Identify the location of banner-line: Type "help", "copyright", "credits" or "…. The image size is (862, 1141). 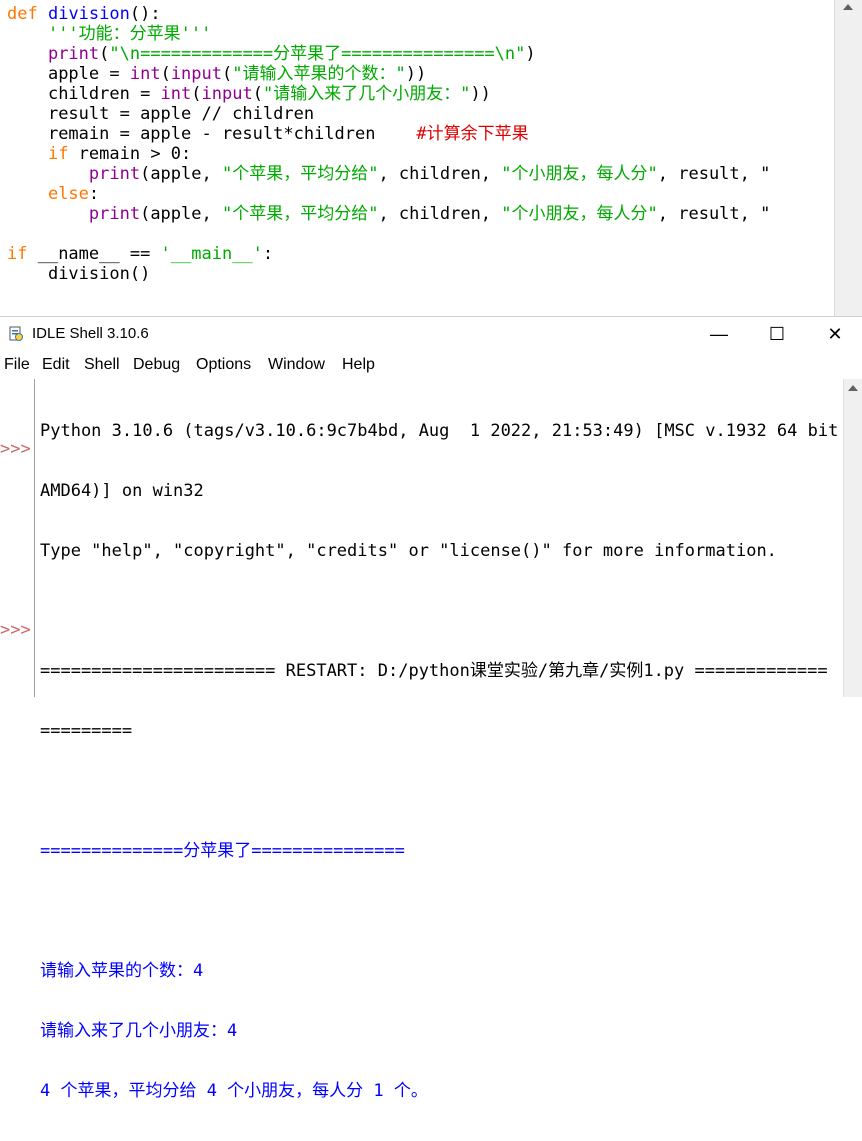
(408, 551).